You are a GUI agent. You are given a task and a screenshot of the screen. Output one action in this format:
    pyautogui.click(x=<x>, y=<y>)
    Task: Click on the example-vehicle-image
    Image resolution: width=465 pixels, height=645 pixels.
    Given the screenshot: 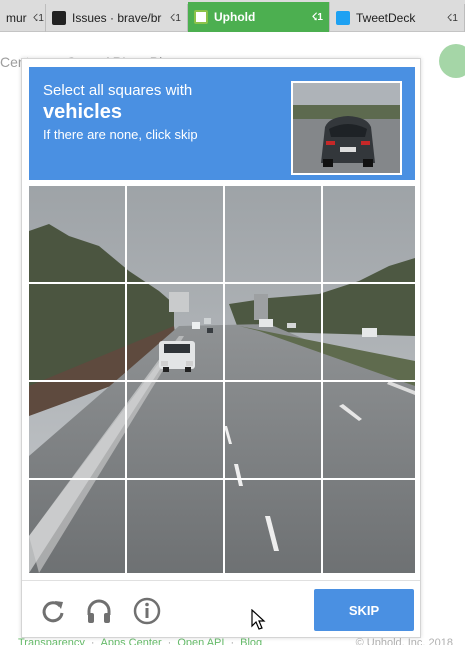 What is the action you would take?
    pyautogui.click(x=346, y=128)
    